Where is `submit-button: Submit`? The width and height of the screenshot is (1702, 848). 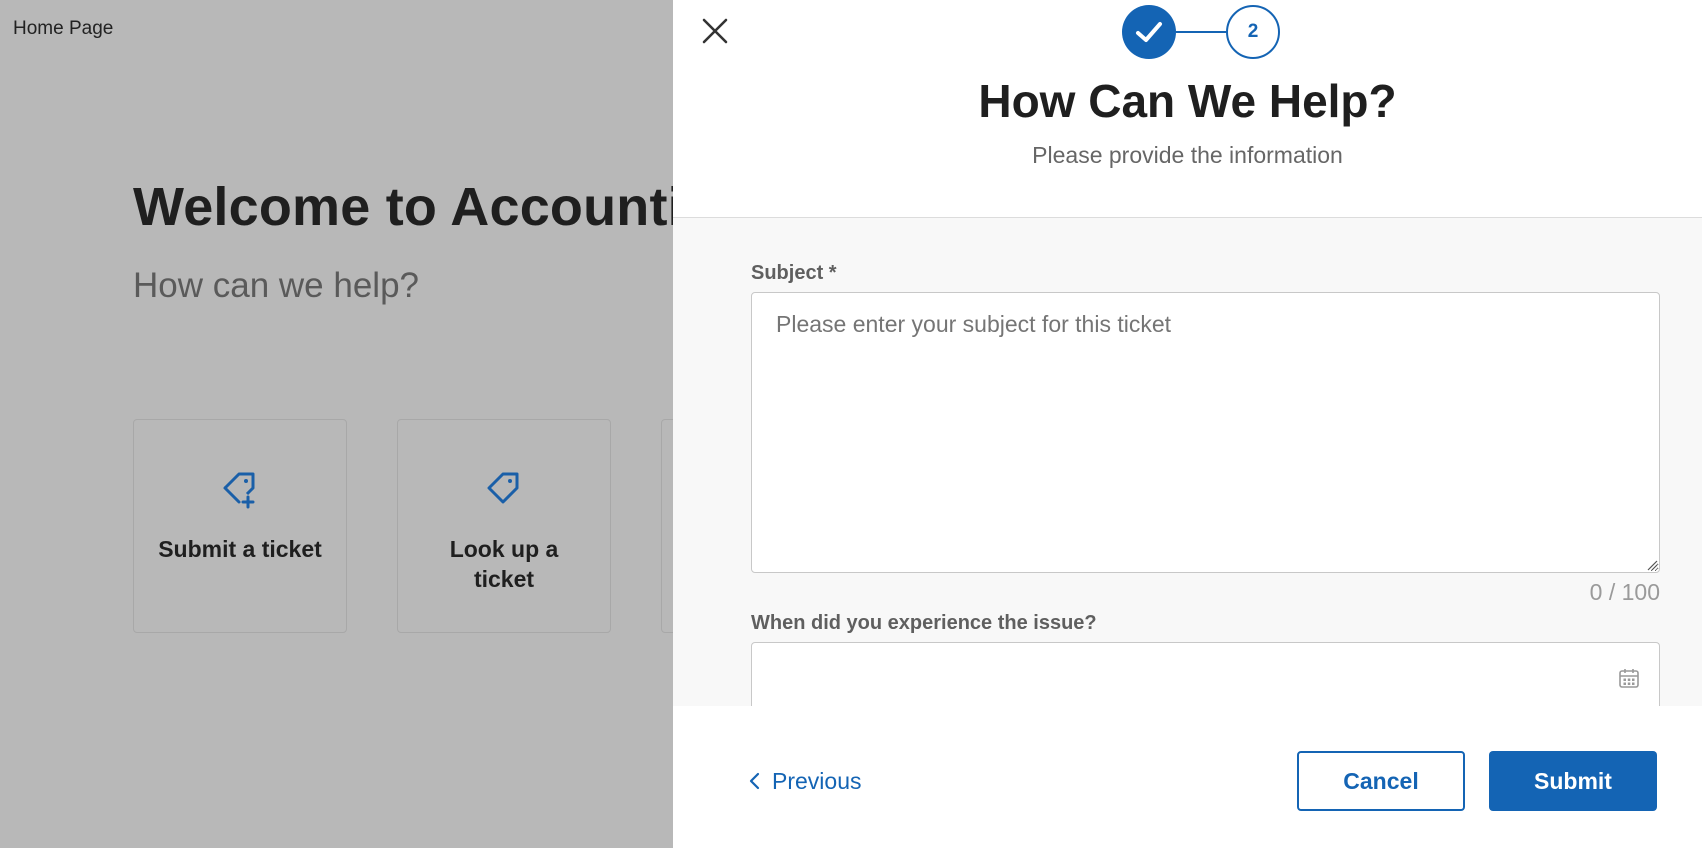 submit-button: Submit is located at coordinates (1573, 781).